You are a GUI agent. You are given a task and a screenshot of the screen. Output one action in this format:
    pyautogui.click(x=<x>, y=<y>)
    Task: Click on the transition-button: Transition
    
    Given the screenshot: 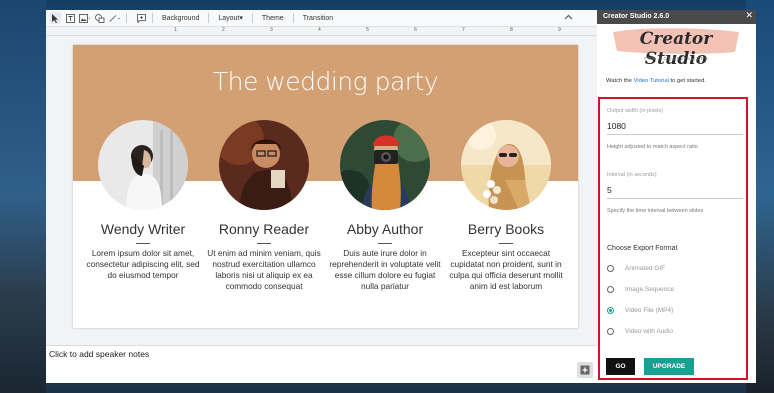 What is the action you would take?
    pyautogui.click(x=318, y=18)
    